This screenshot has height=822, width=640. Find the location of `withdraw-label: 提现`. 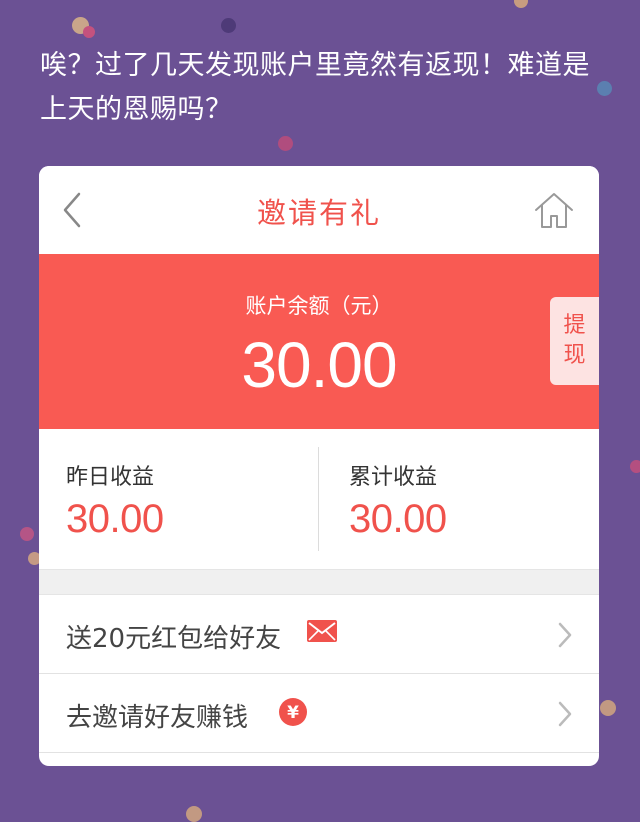

withdraw-label: 提现 is located at coordinates (574, 340).